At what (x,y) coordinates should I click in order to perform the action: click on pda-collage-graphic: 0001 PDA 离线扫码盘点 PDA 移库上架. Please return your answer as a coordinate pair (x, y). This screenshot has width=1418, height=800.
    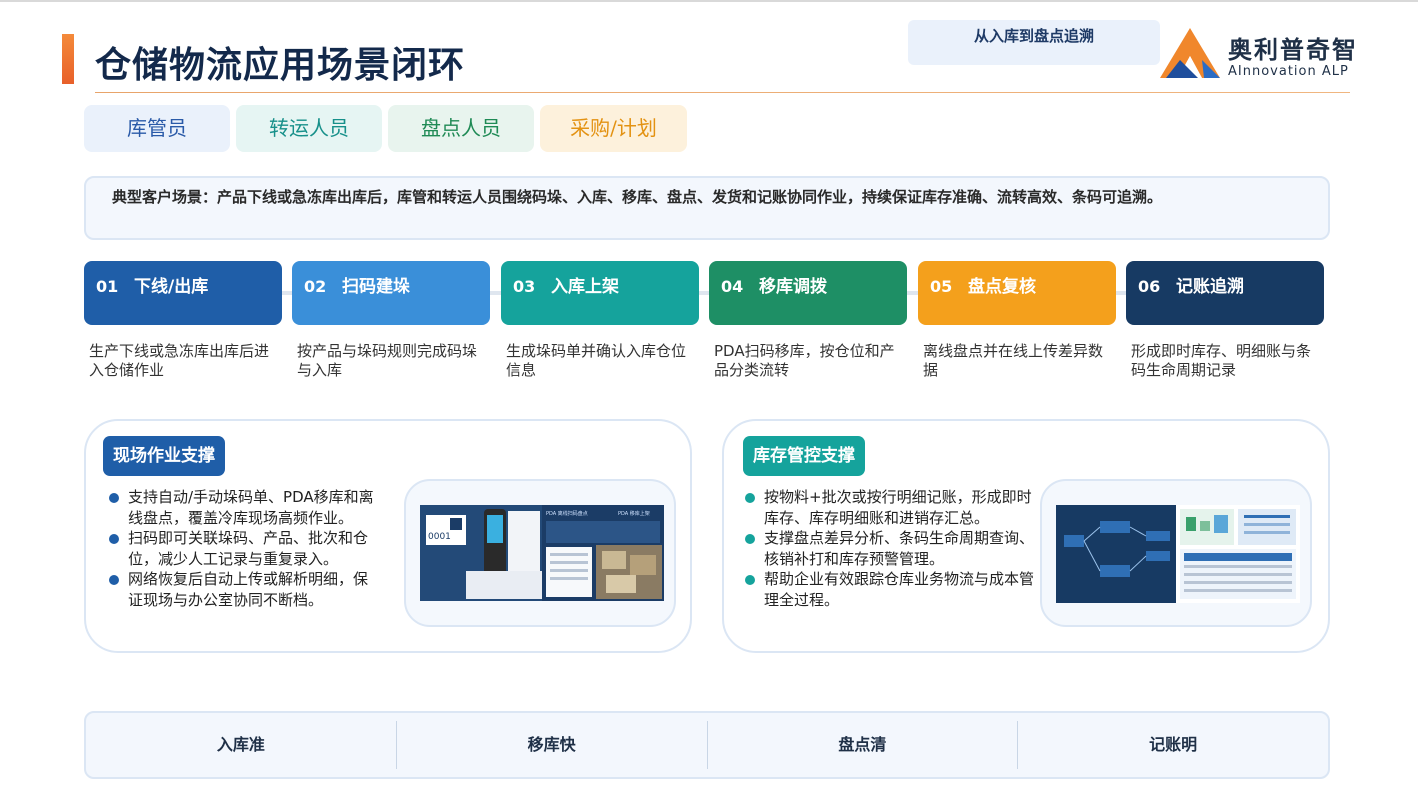
    Looking at the image, I should click on (542, 553).